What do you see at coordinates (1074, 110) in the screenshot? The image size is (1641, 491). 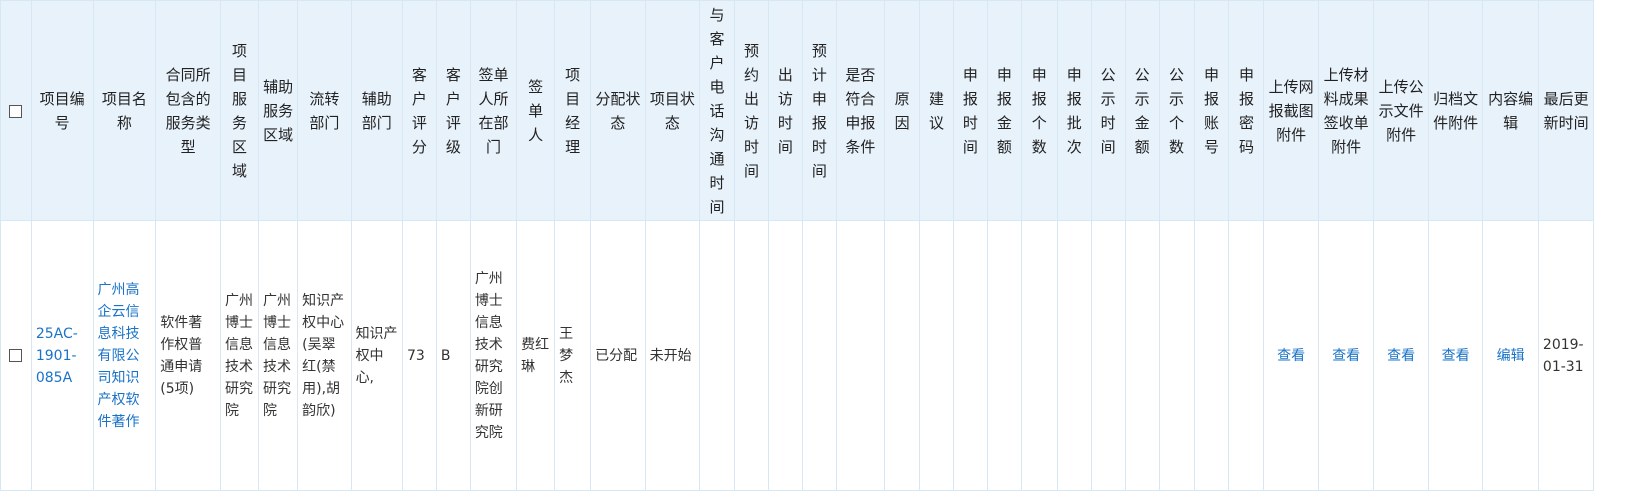 I see `col-header: 申报批次` at bounding box center [1074, 110].